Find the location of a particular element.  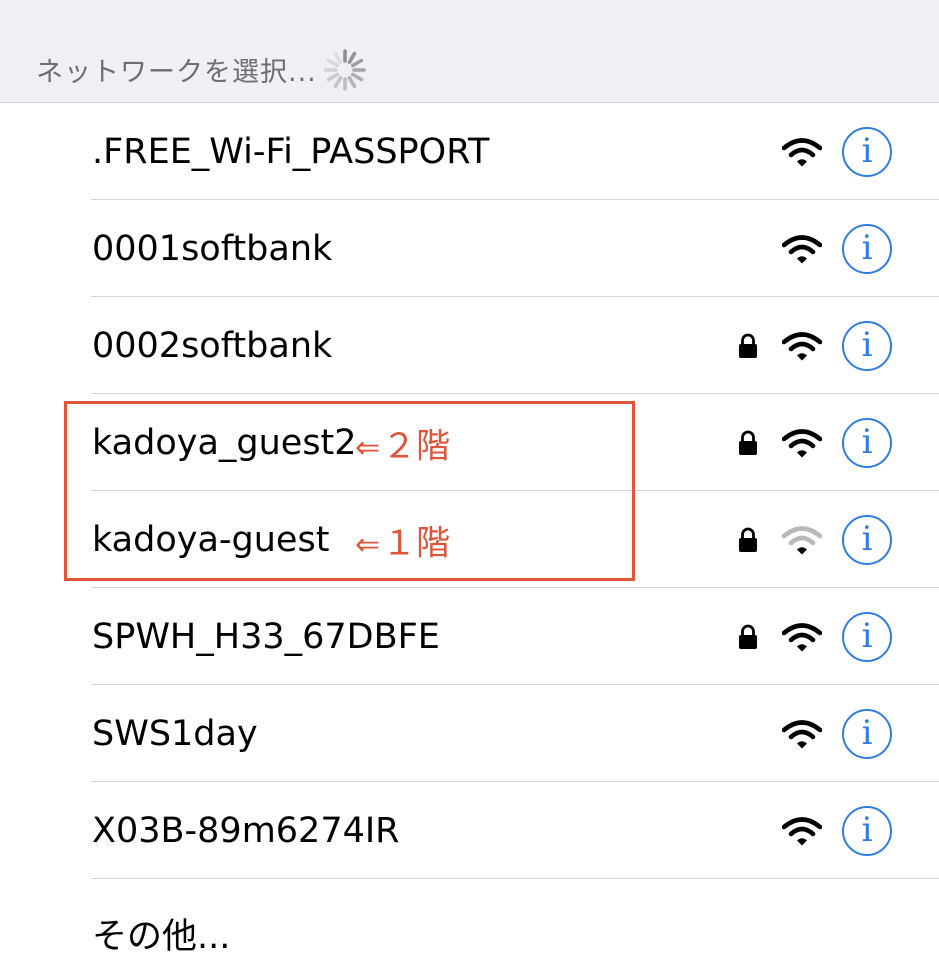

network-name: 0001softbank is located at coordinates (212, 248).